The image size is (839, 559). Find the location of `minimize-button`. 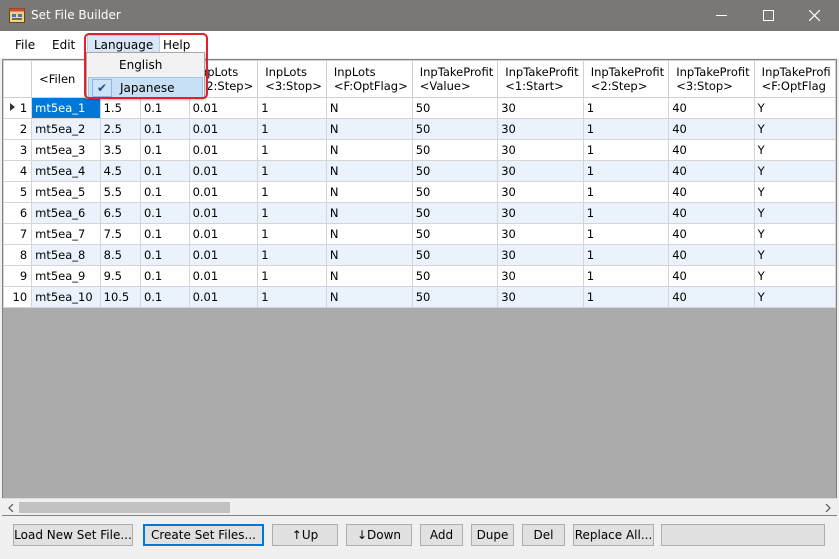

minimize-button is located at coordinates (721, 15).